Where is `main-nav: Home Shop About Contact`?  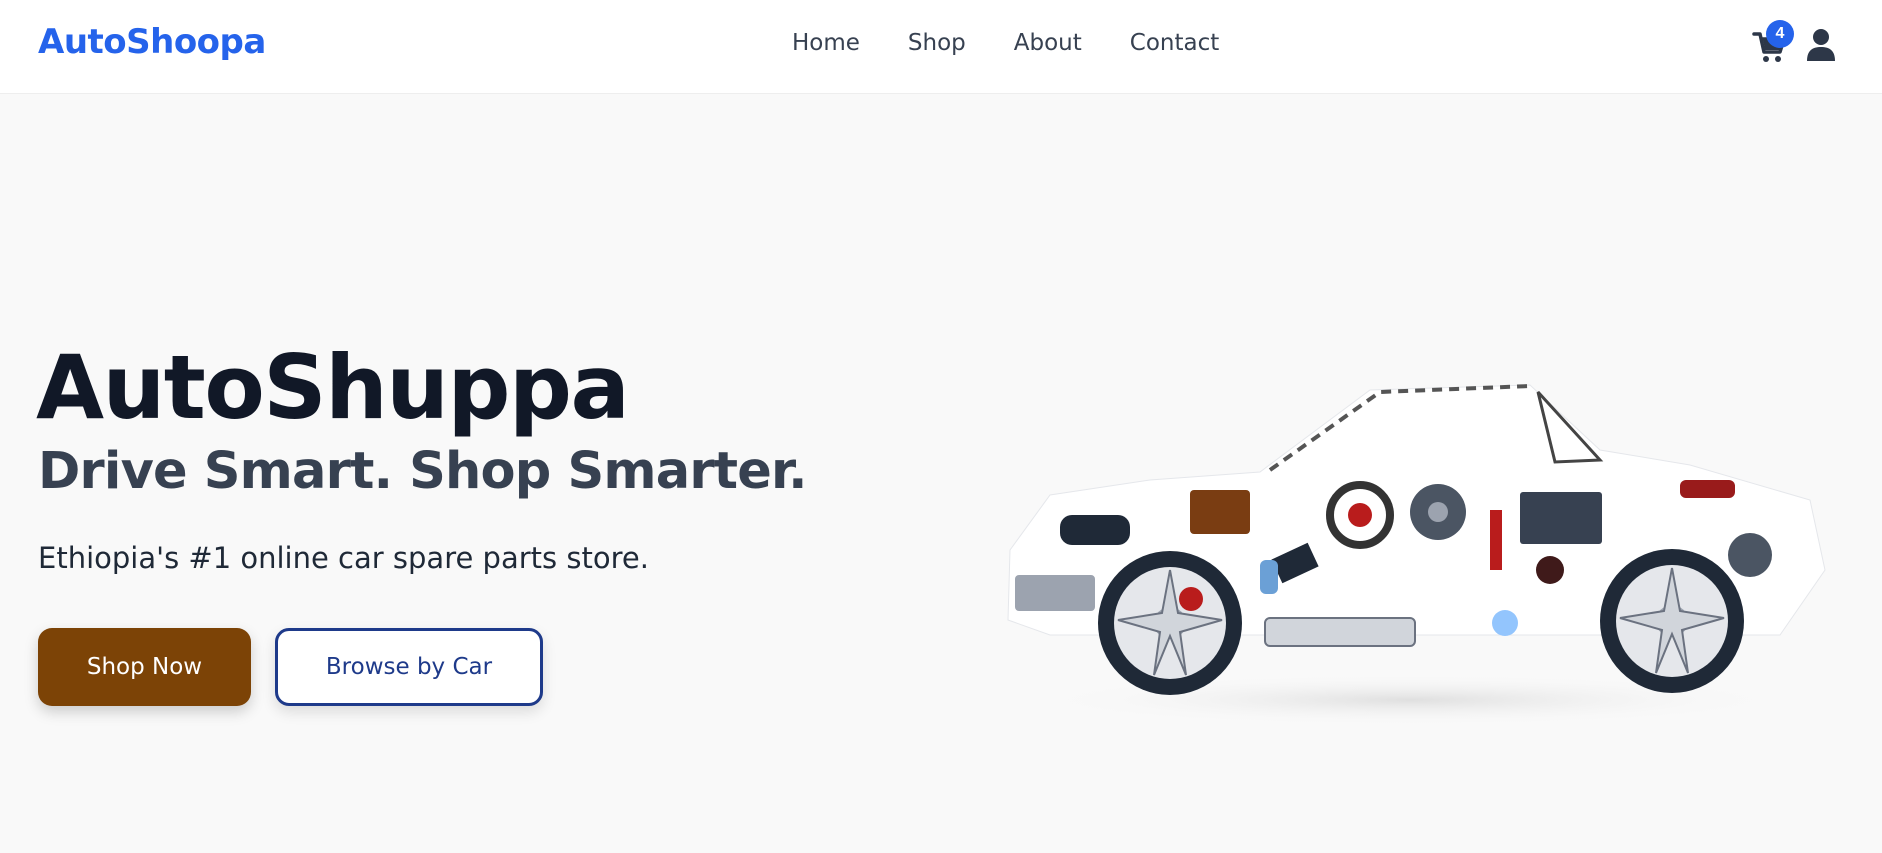
main-nav: Home Shop About Contact is located at coordinates (1005, 43).